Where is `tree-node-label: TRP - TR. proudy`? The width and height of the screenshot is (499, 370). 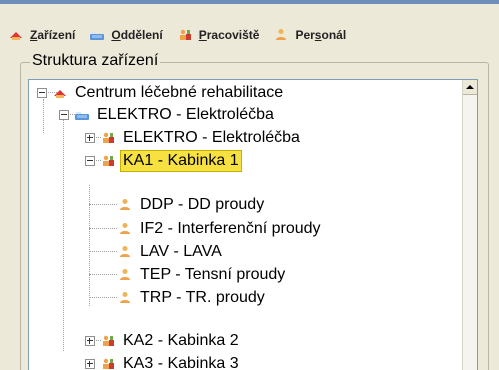 tree-node-label: TRP - TR. proudy is located at coordinates (202, 297).